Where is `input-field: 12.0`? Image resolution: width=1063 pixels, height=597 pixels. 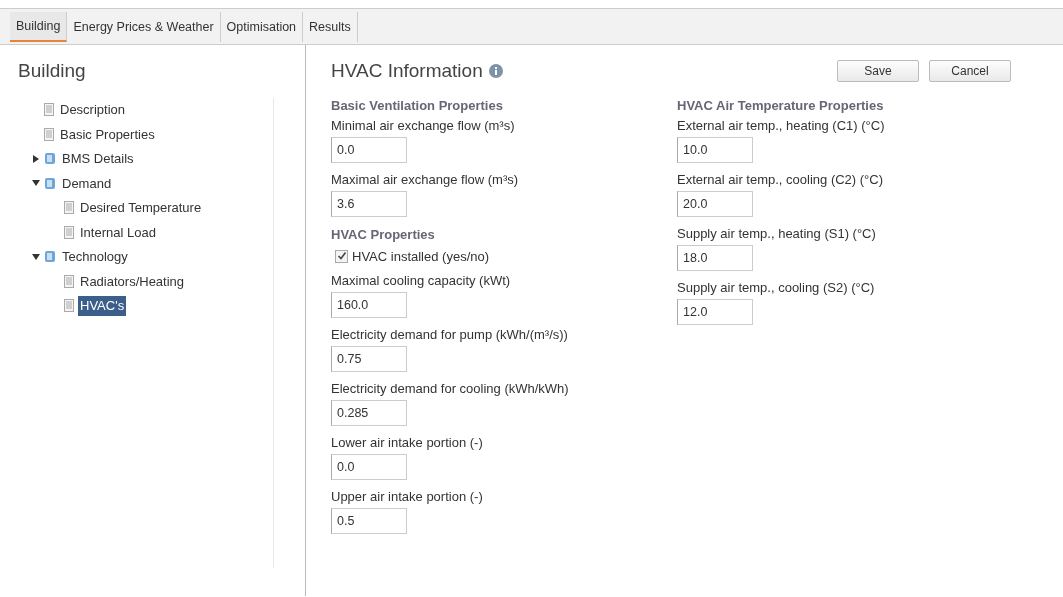
input-field: 12.0 is located at coordinates (715, 312).